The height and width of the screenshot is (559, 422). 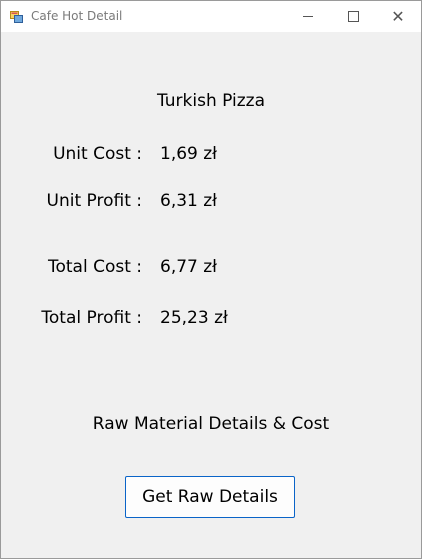 I want to click on minimize-button, so click(x=308, y=16).